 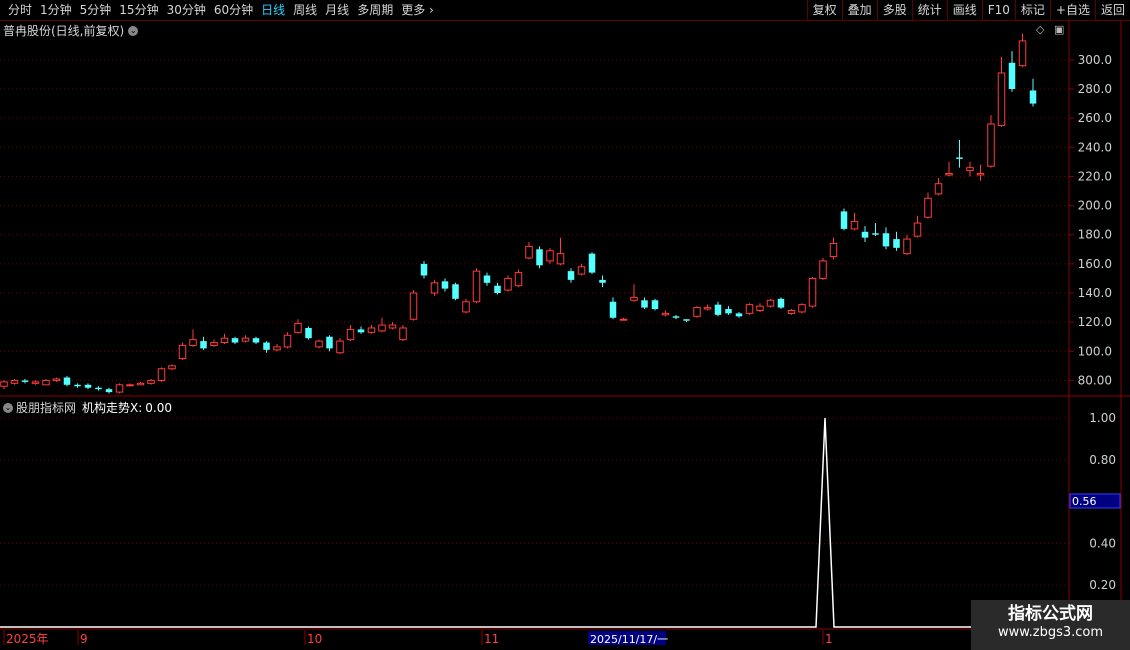 I want to click on indicator-label: 0.80, so click(x=1102, y=460).